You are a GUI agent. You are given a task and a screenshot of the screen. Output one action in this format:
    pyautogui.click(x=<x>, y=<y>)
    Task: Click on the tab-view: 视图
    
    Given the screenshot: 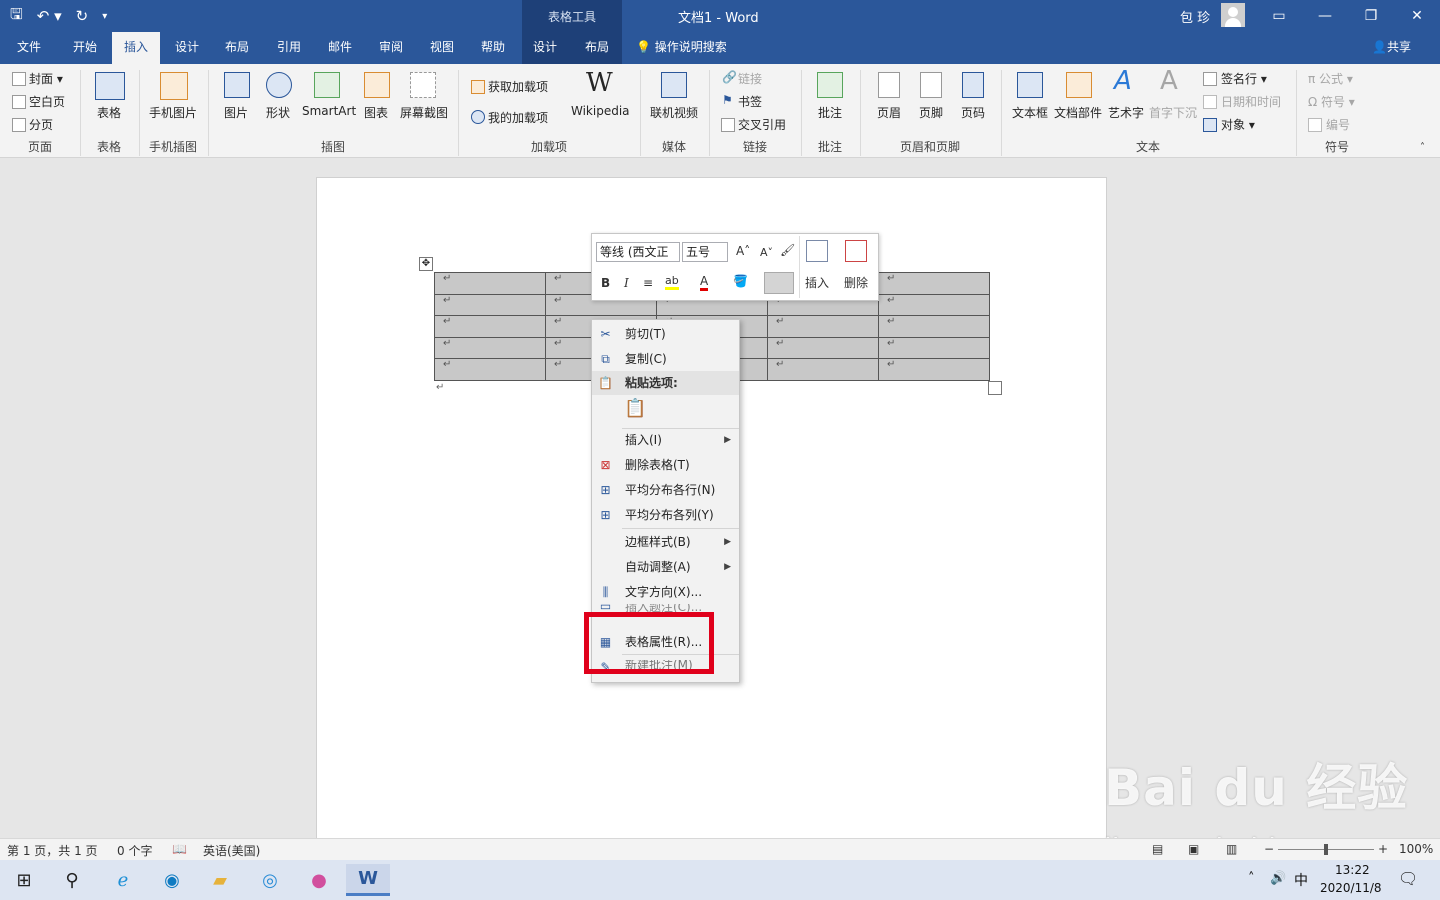 What is the action you would take?
    pyautogui.click(x=442, y=48)
    